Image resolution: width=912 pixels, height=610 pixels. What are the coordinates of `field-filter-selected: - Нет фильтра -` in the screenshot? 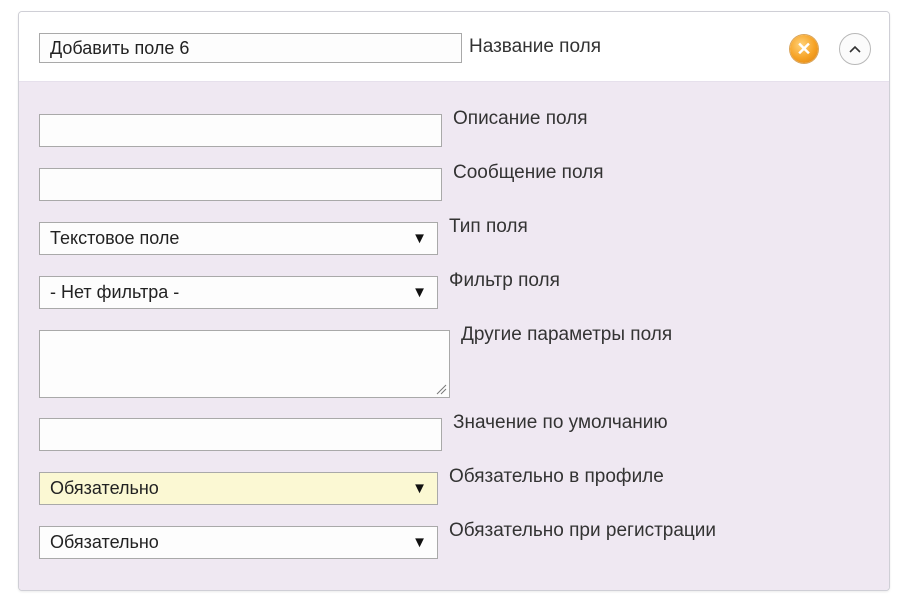 It's located at (115, 292).